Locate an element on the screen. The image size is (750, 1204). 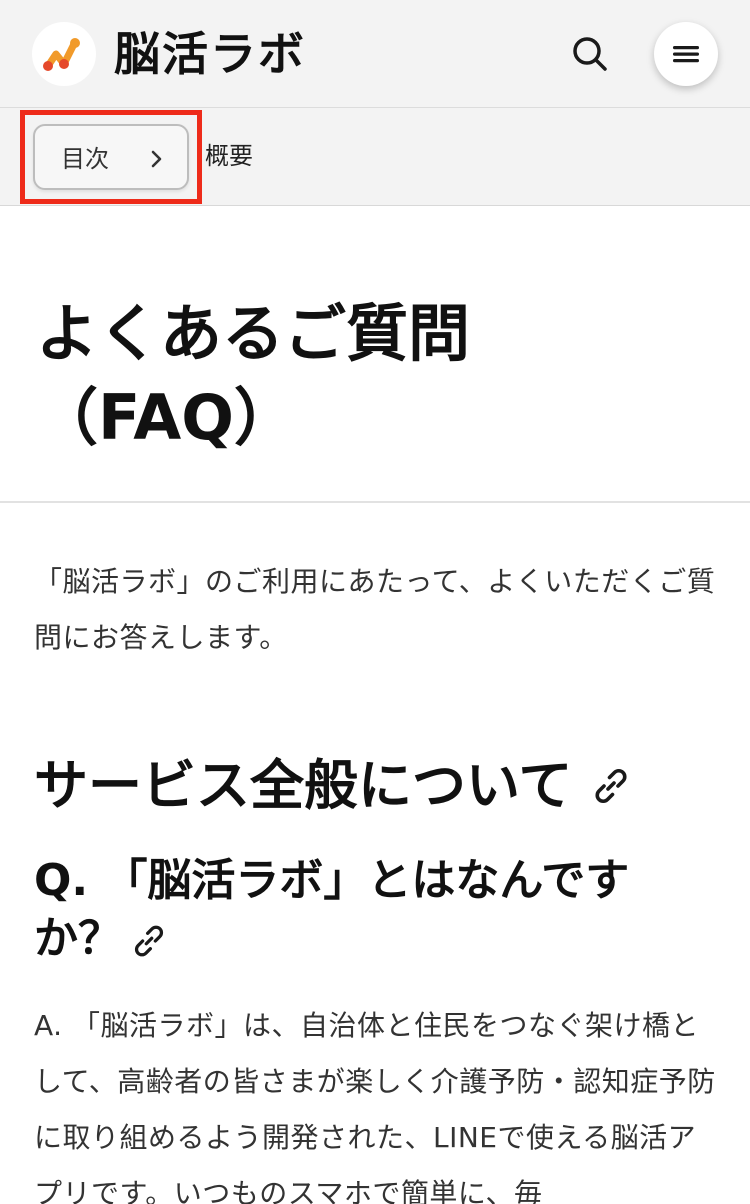
search-icon is located at coordinates (590, 54).